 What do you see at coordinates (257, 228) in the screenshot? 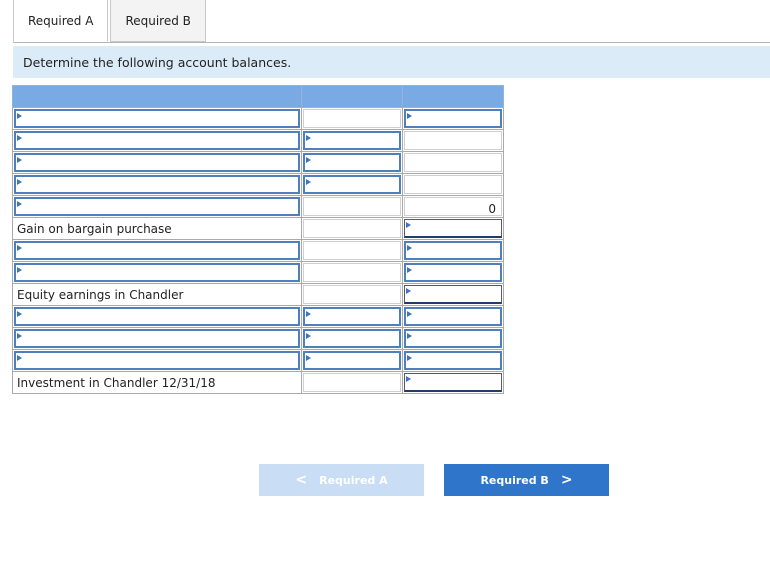
I see `table-row: Gain on bargain purchase` at bounding box center [257, 228].